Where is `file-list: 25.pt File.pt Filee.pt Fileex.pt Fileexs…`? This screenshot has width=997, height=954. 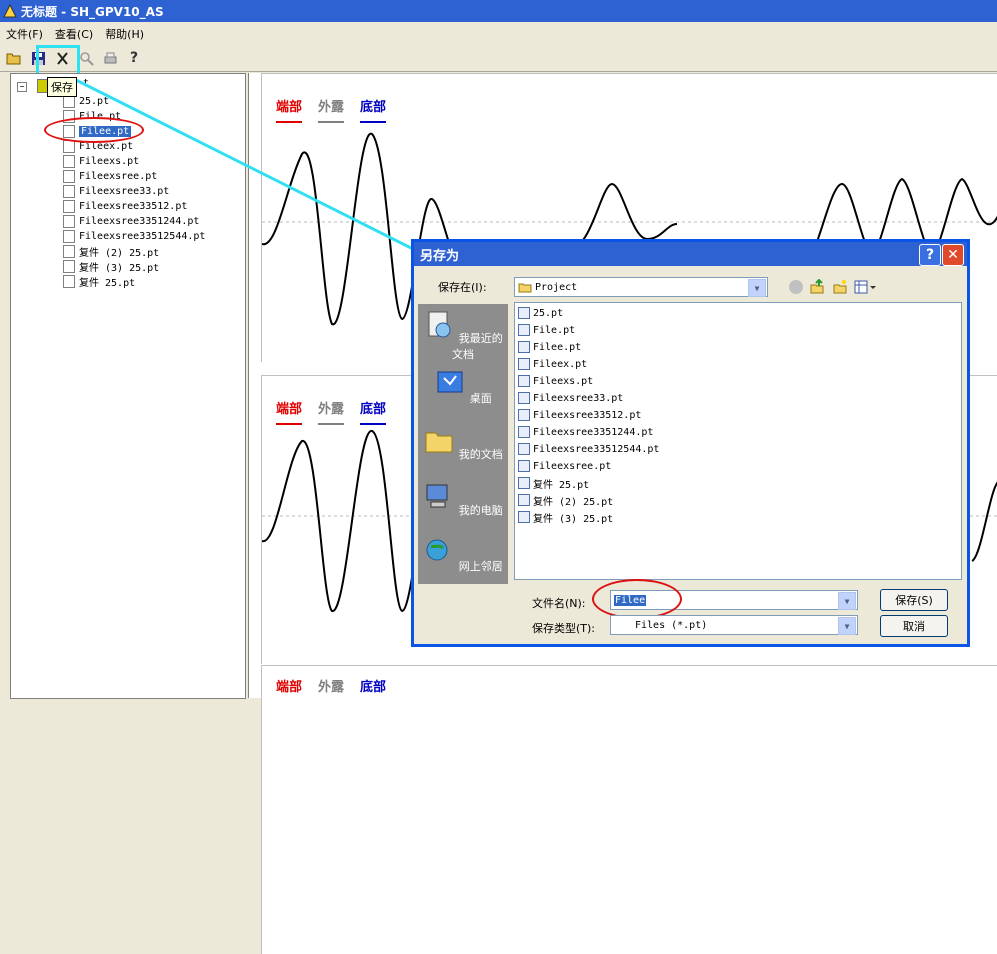 file-list: 25.pt File.pt Filee.pt Fileex.pt Fileexs… is located at coordinates (738, 441).